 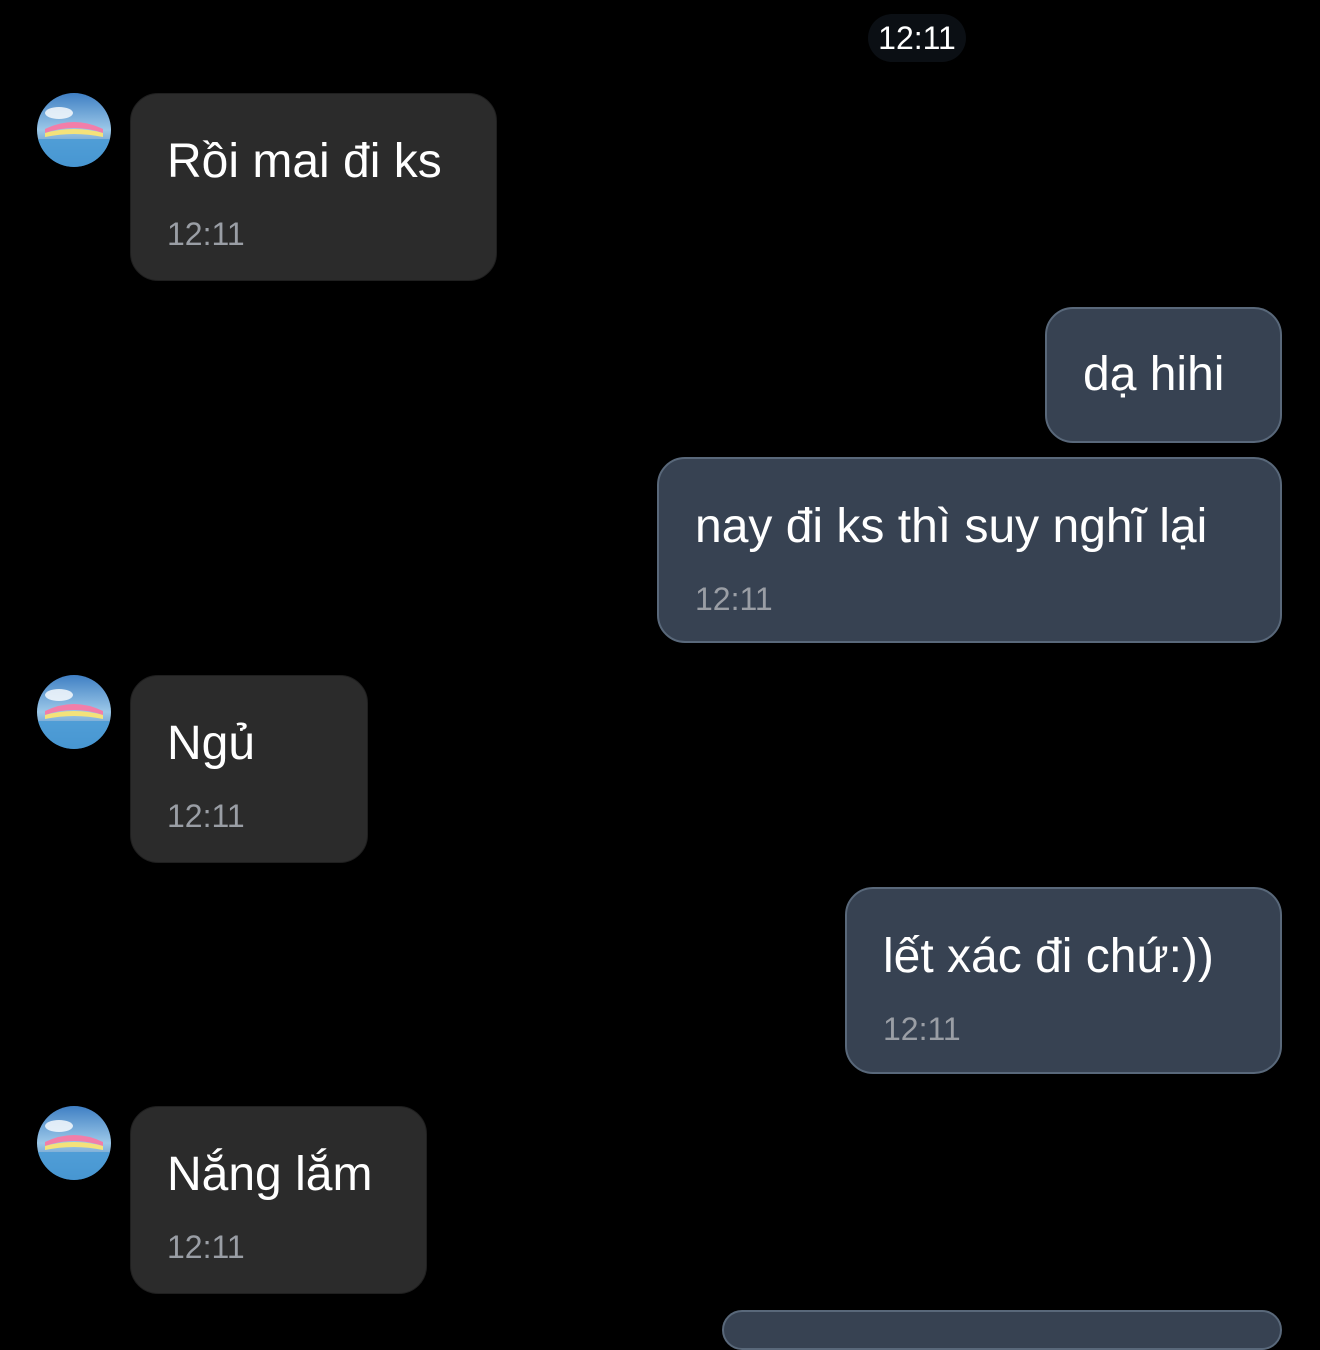 I want to click on message-text: Ngủ, so click(x=211, y=743).